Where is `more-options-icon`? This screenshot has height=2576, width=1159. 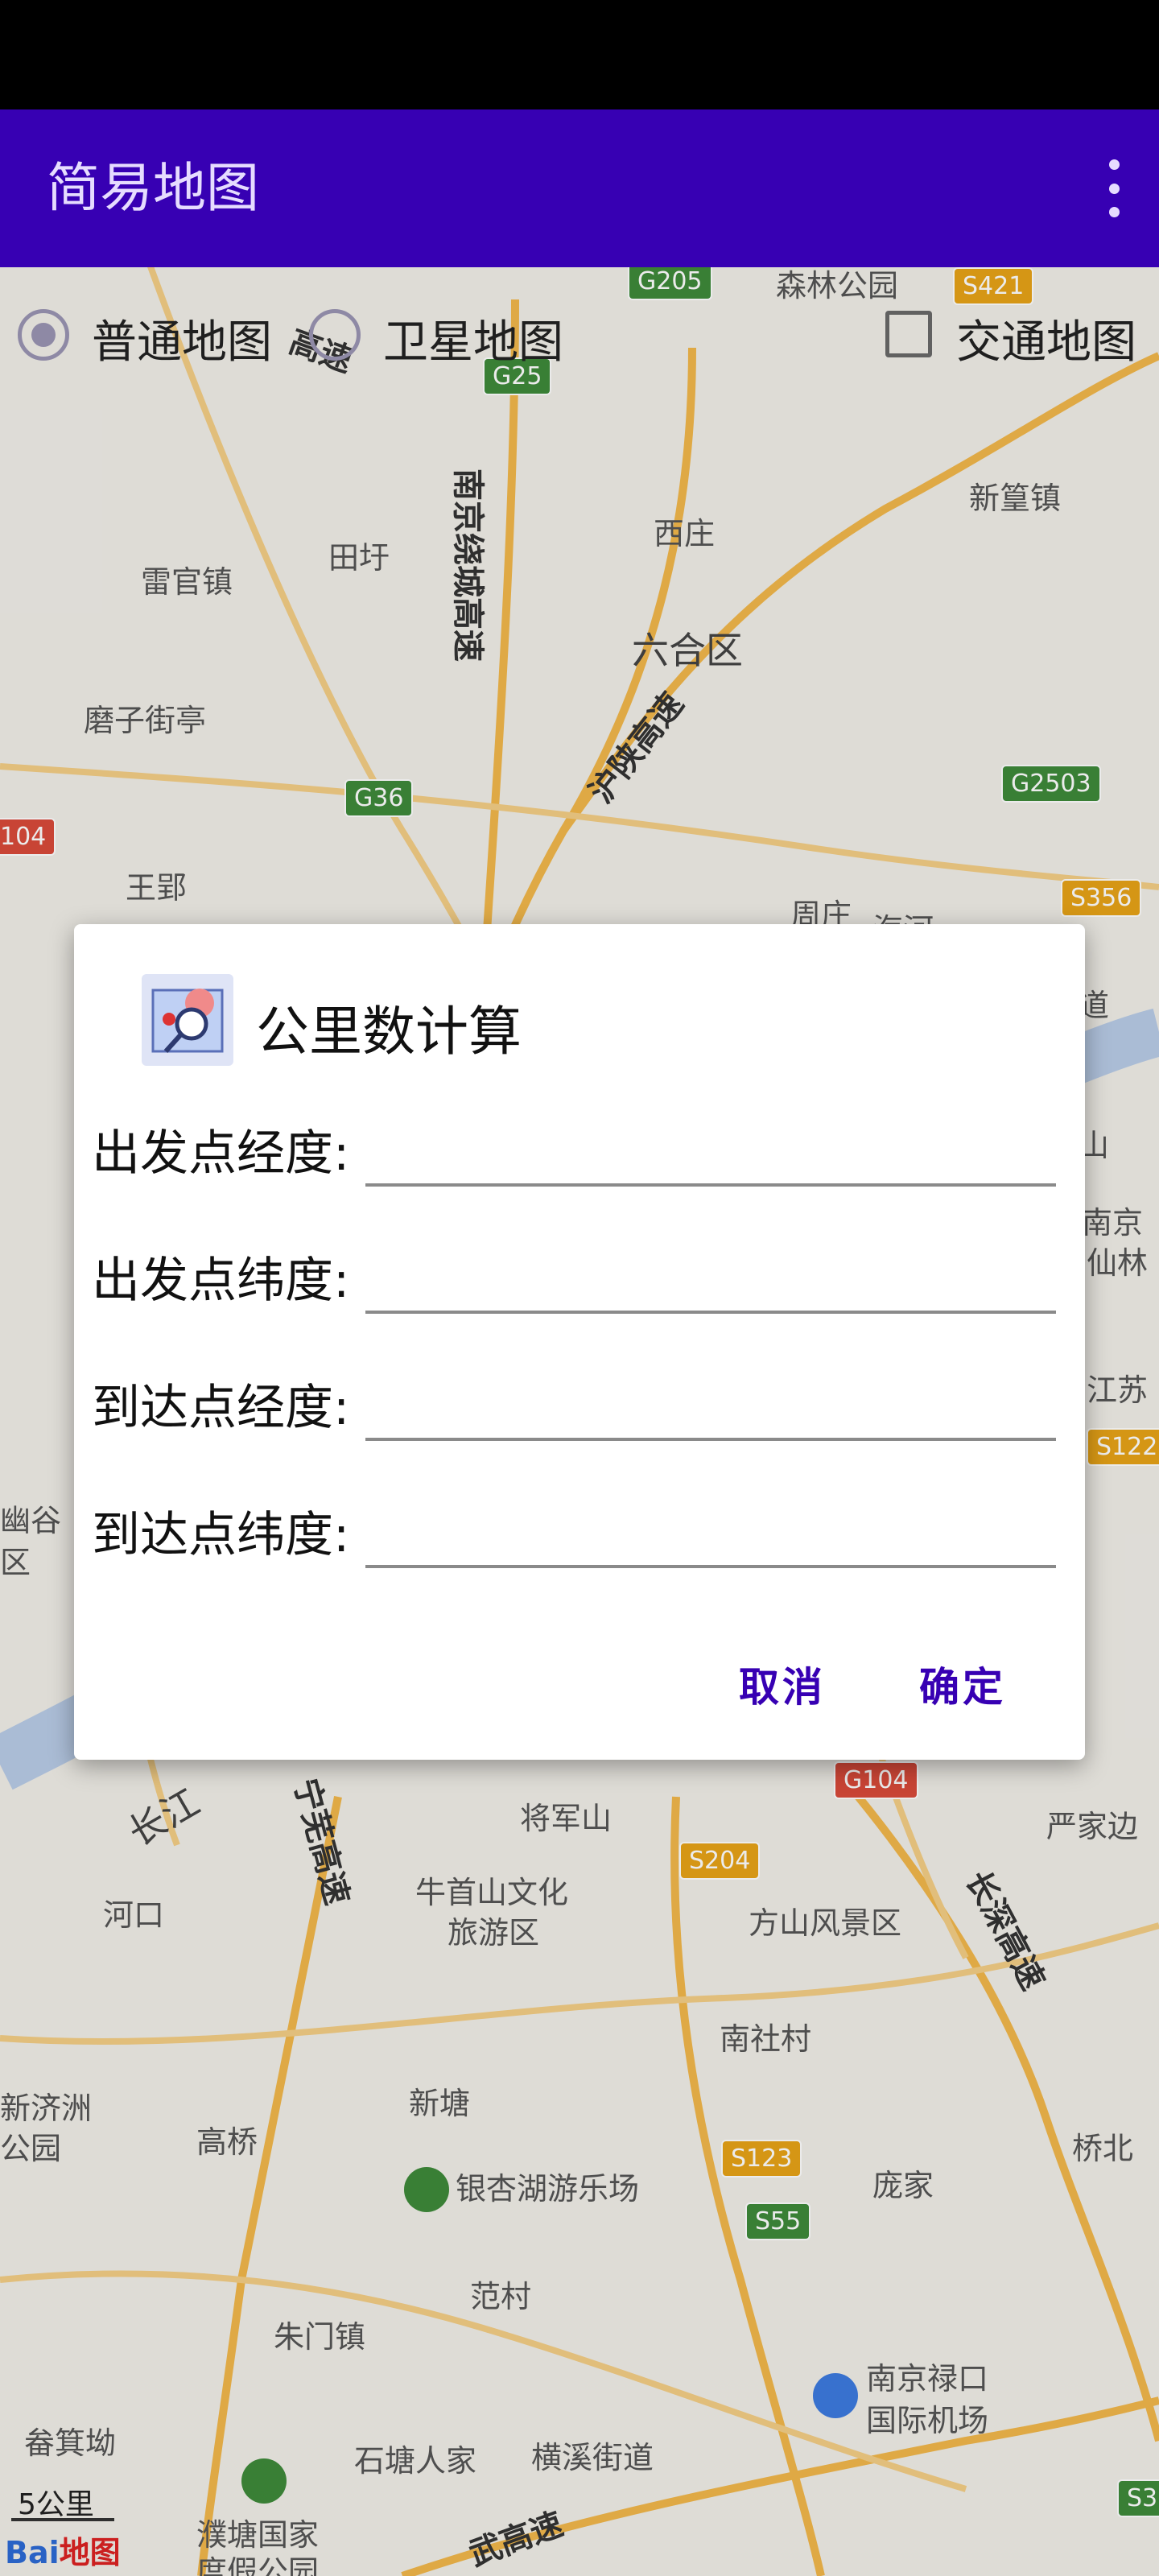
more-options-icon is located at coordinates (1114, 188).